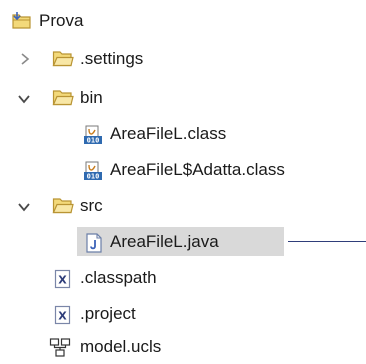 This screenshot has width=366, height=364. I want to click on class-diagram-icon, so click(60, 347).